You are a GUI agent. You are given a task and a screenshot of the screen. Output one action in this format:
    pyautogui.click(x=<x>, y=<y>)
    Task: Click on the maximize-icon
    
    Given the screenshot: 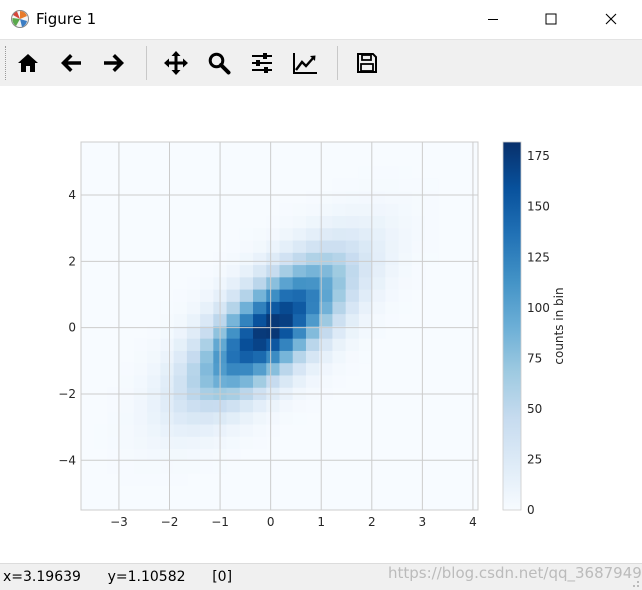 What is the action you would take?
    pyautogui.click(x=551, y=19)
    